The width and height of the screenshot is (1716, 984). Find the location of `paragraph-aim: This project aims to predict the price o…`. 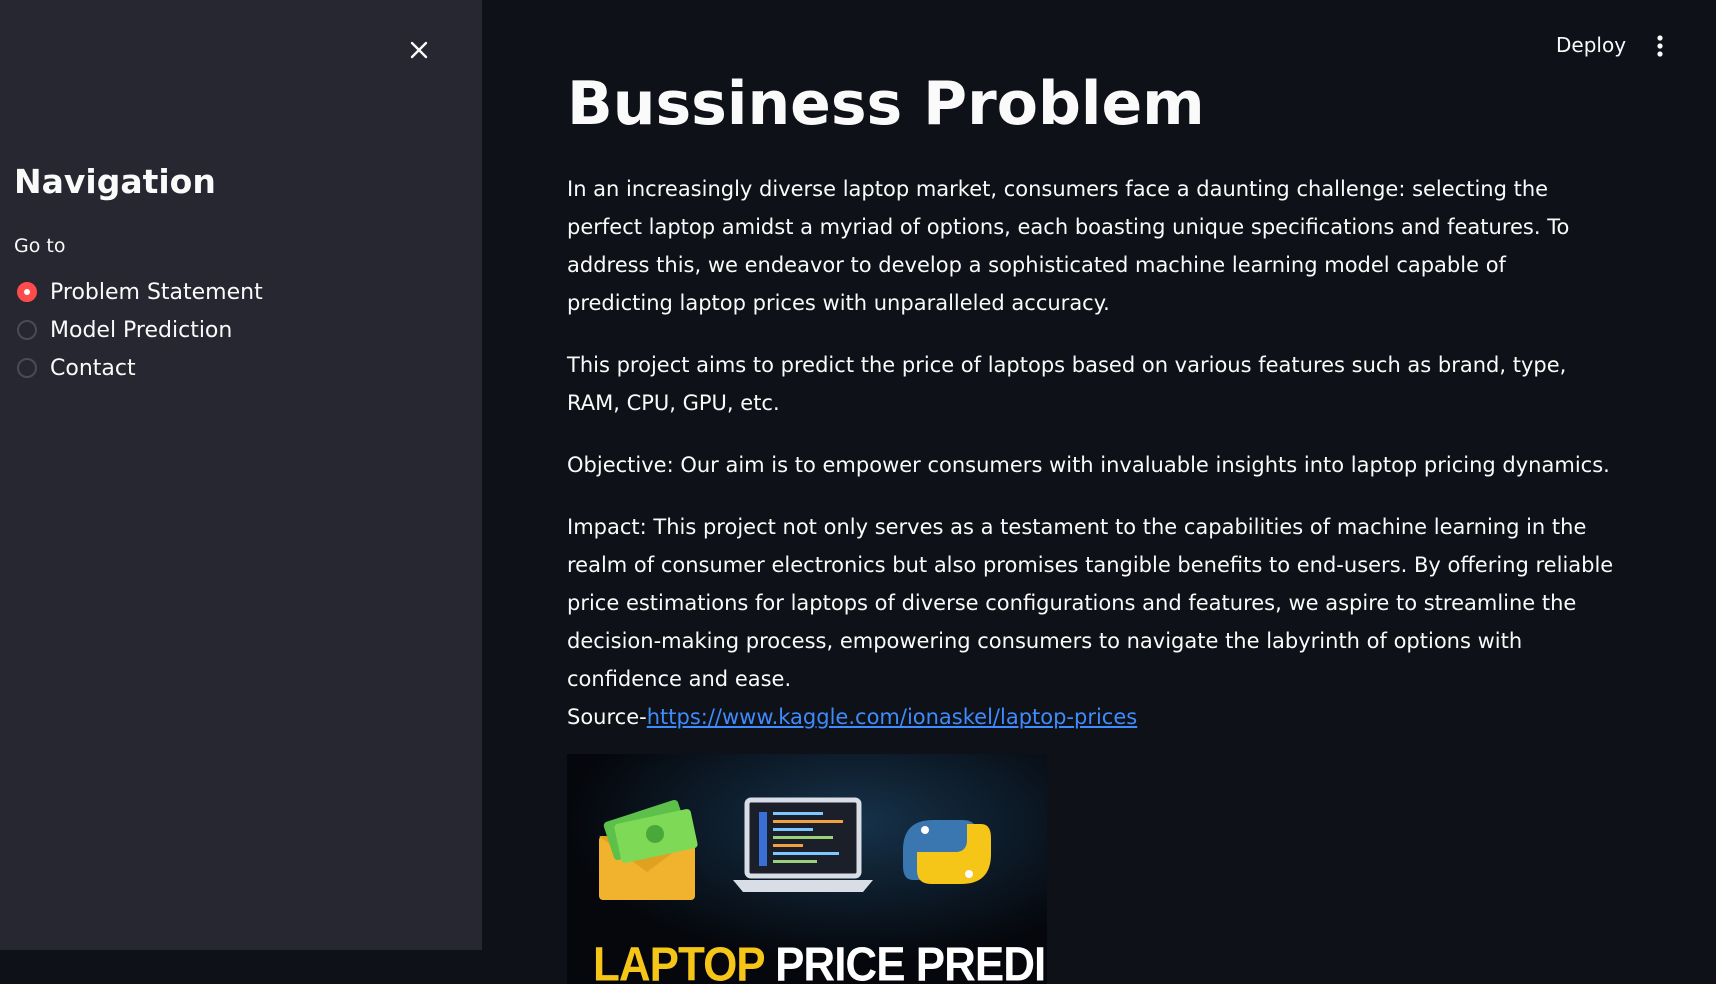

paragraph-aim: This project aims to predict the price o… is located at coordinates (1092, 384).